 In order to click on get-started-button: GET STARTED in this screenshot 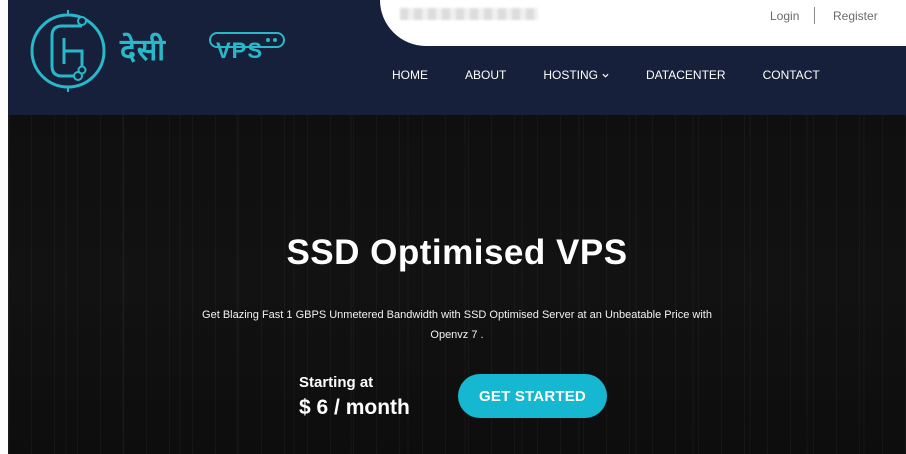, I will do `click(532, 396)`.